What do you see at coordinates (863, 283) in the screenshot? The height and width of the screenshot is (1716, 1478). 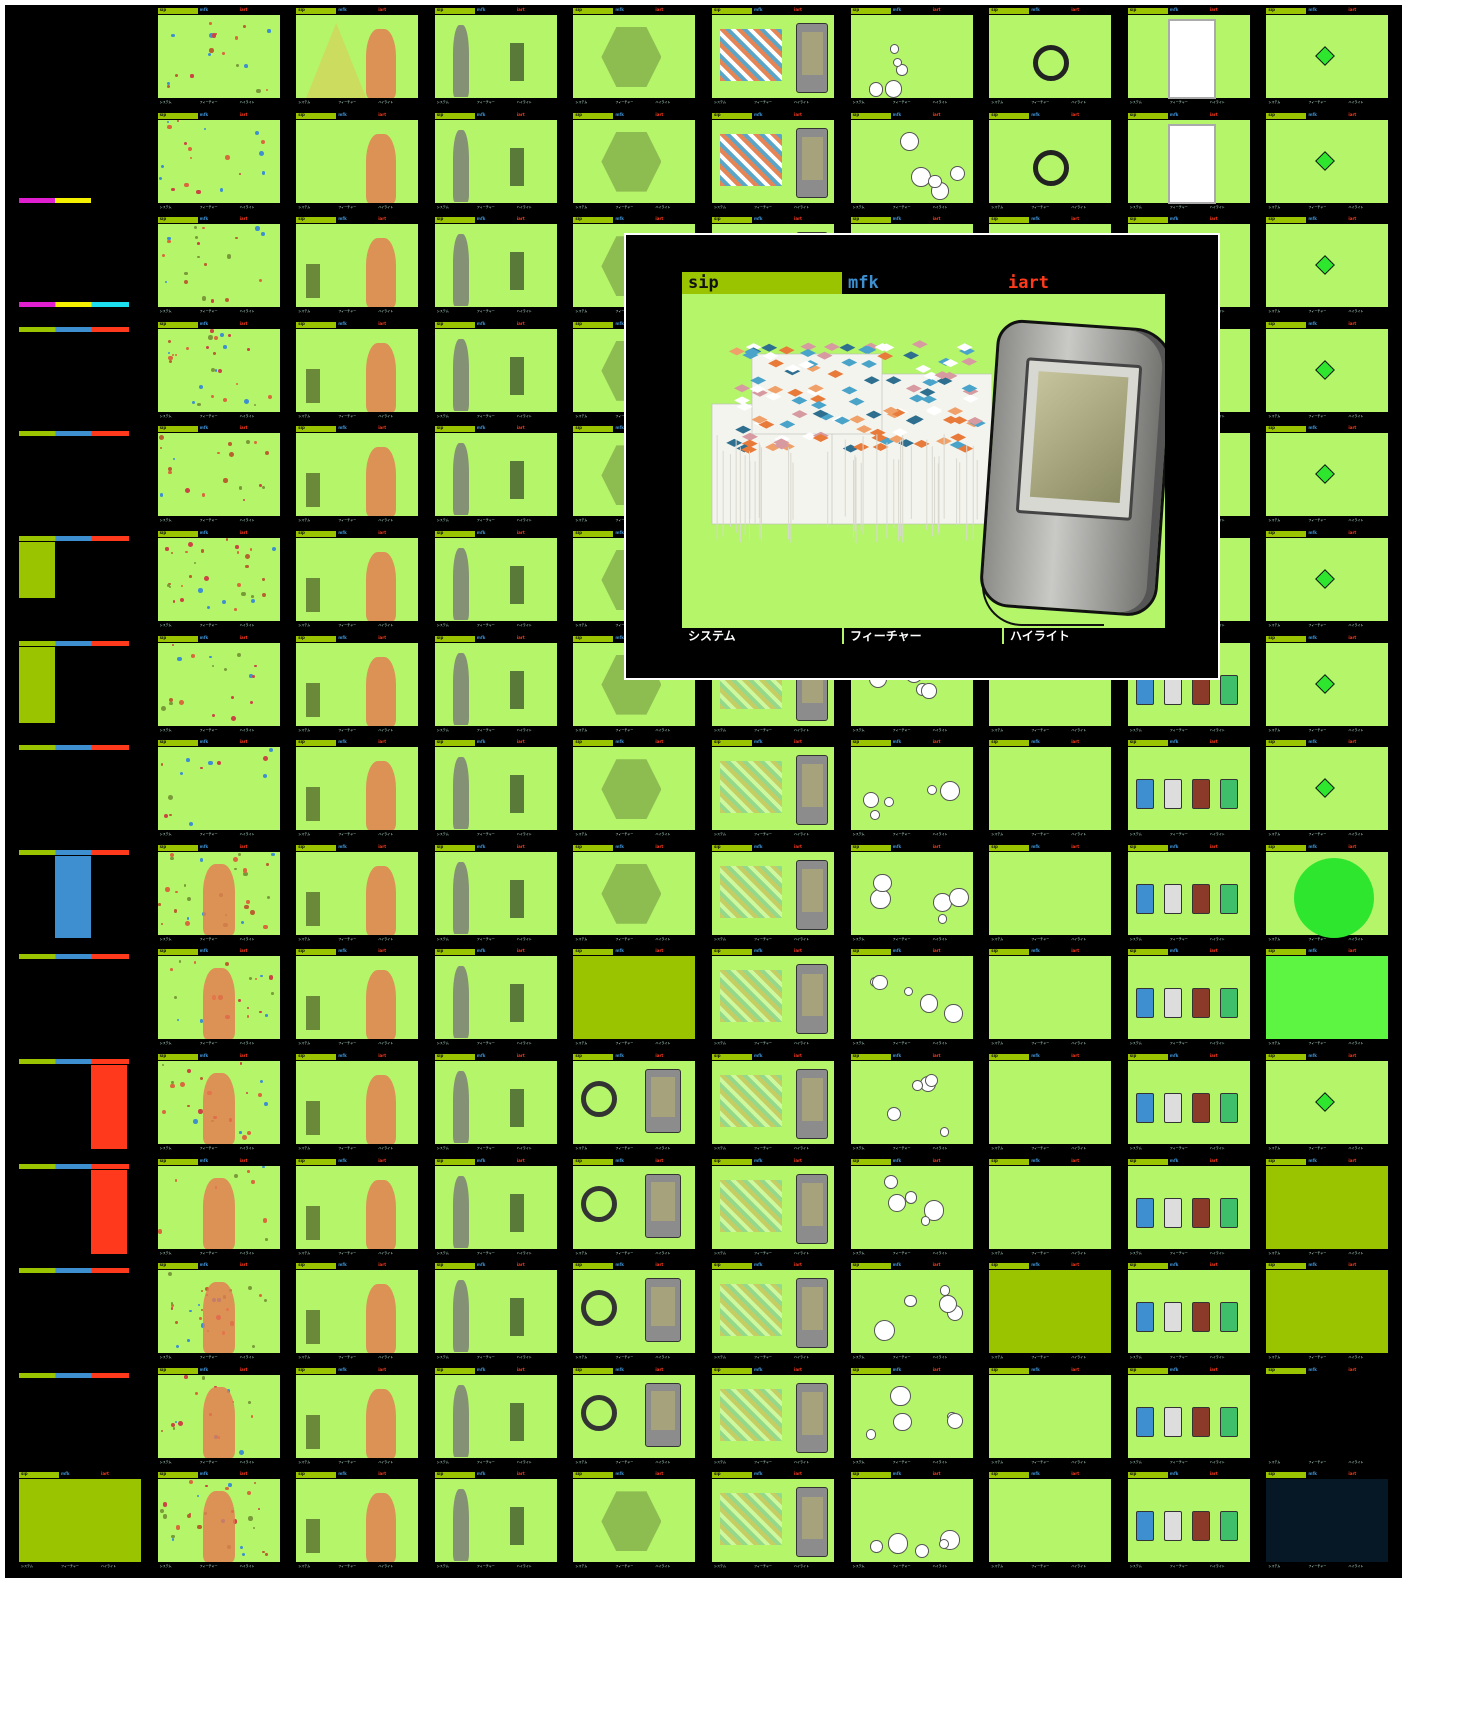 I see `tab-mfk: mfk` at bounding box center [863, 283].